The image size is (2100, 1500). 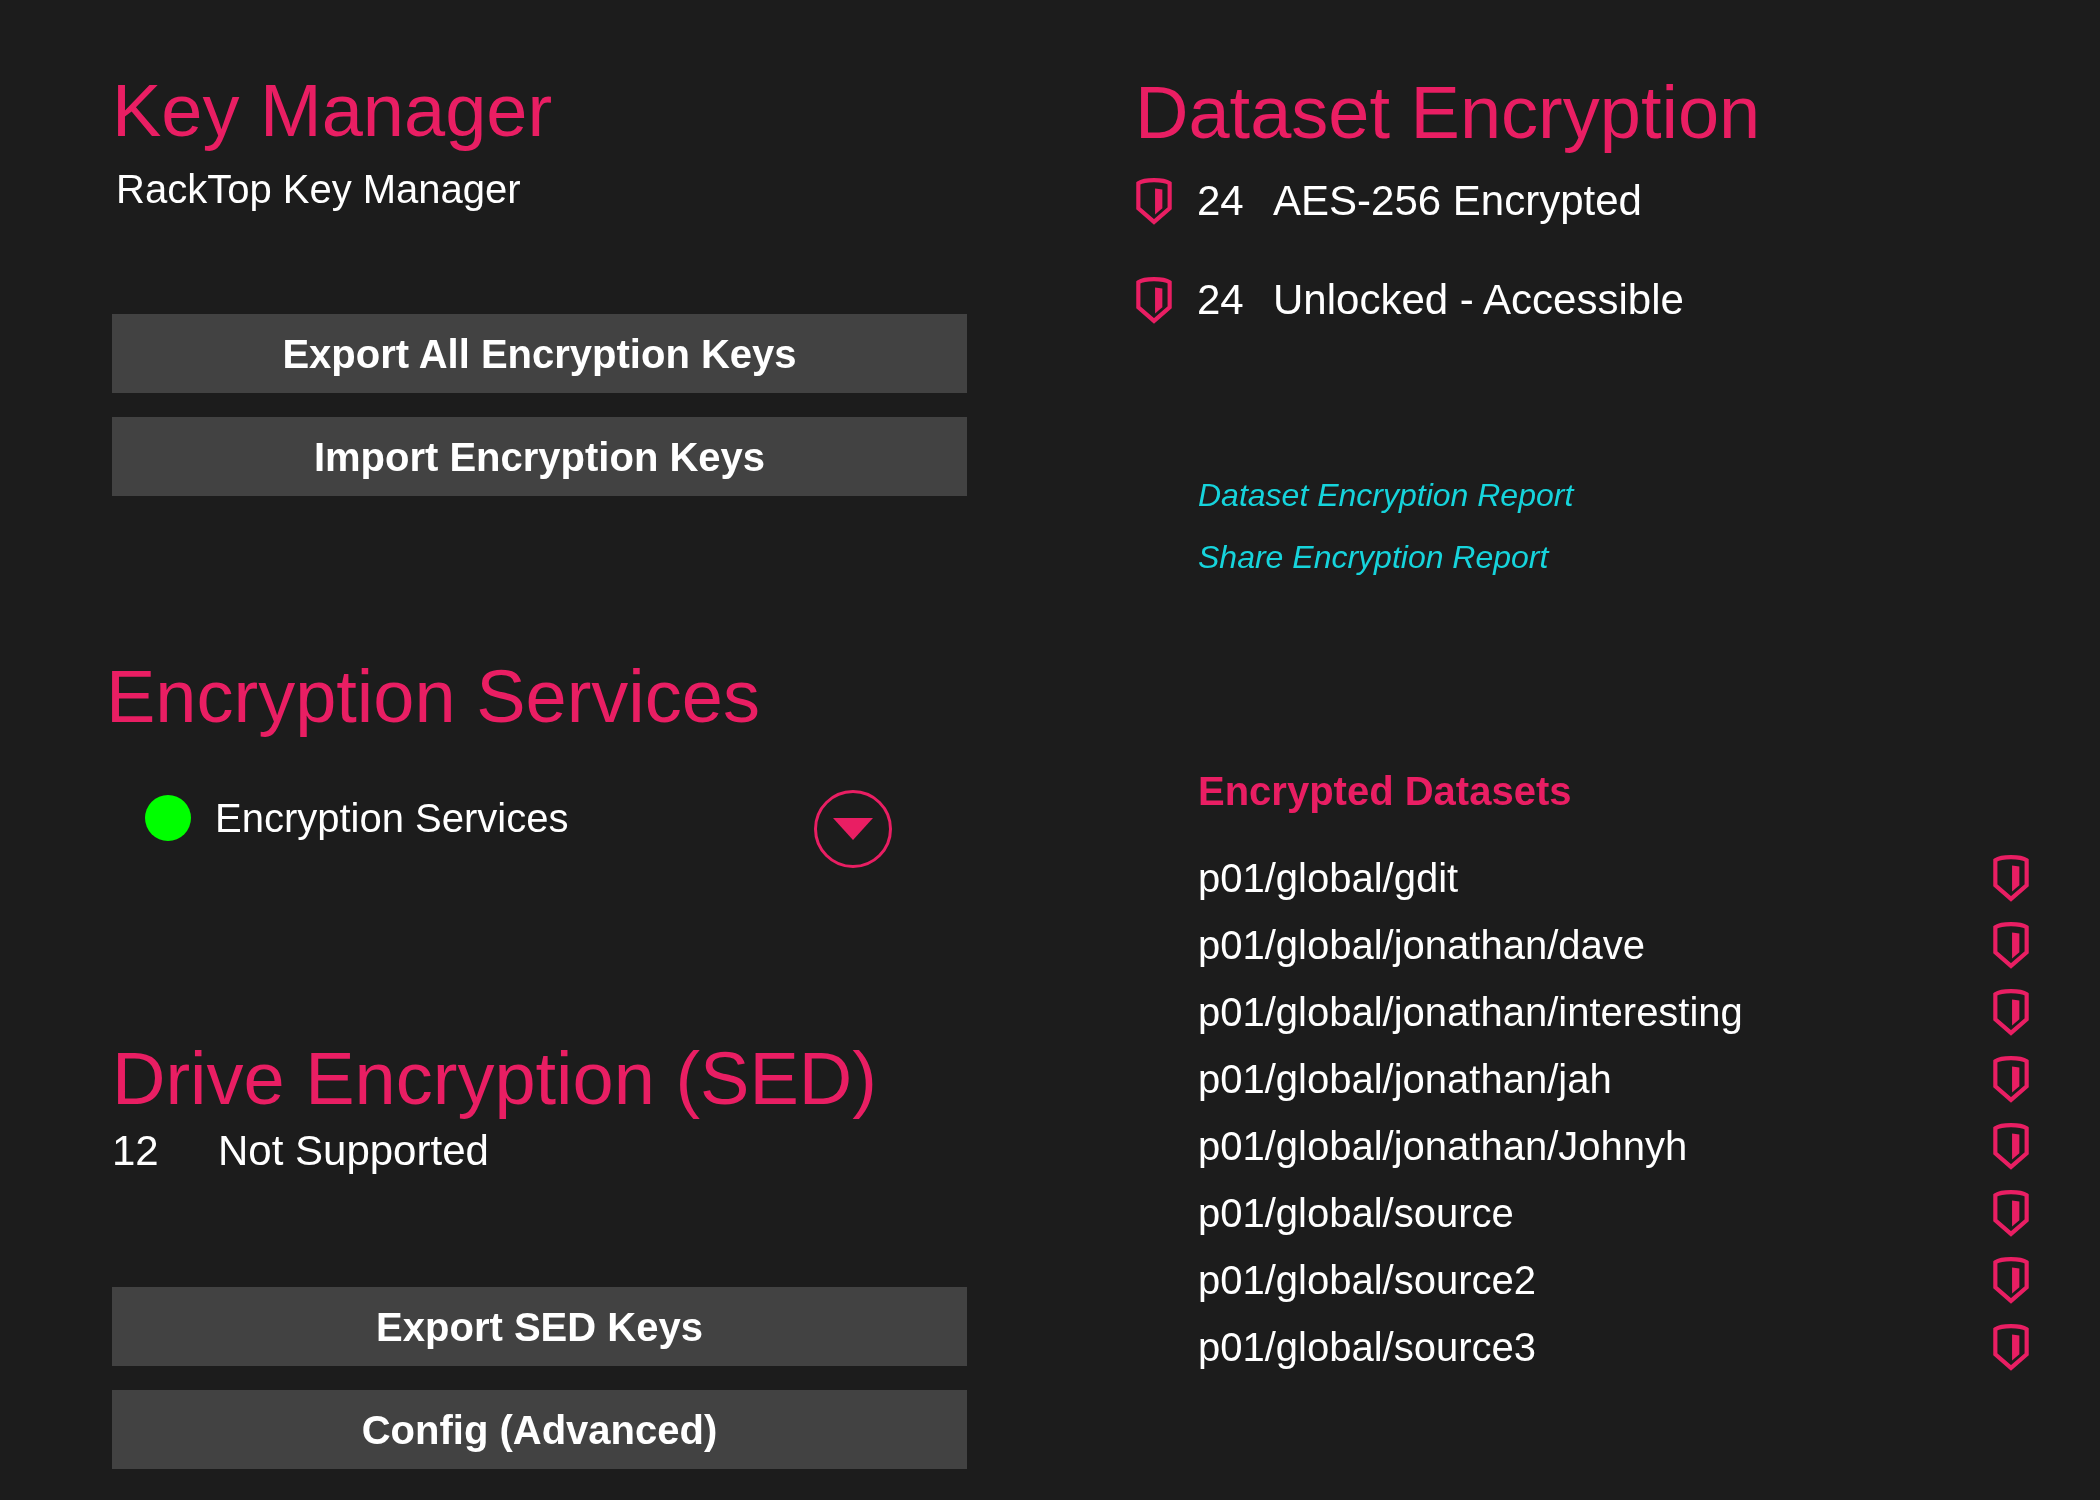 What do you see at coordinates (1367, 1280) in the screenshot?
I see `dataset-name: p01/global/source2` at bounding box center [1367, 1280].